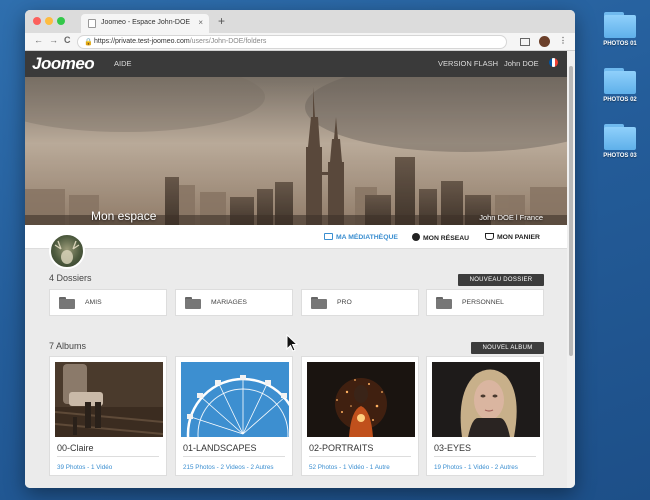  What do you see at coordinates (501, 280) in the screenshot?
I see `new-folder-button: NOUVEAU DOSSIER` at bounding box center [501, 280].